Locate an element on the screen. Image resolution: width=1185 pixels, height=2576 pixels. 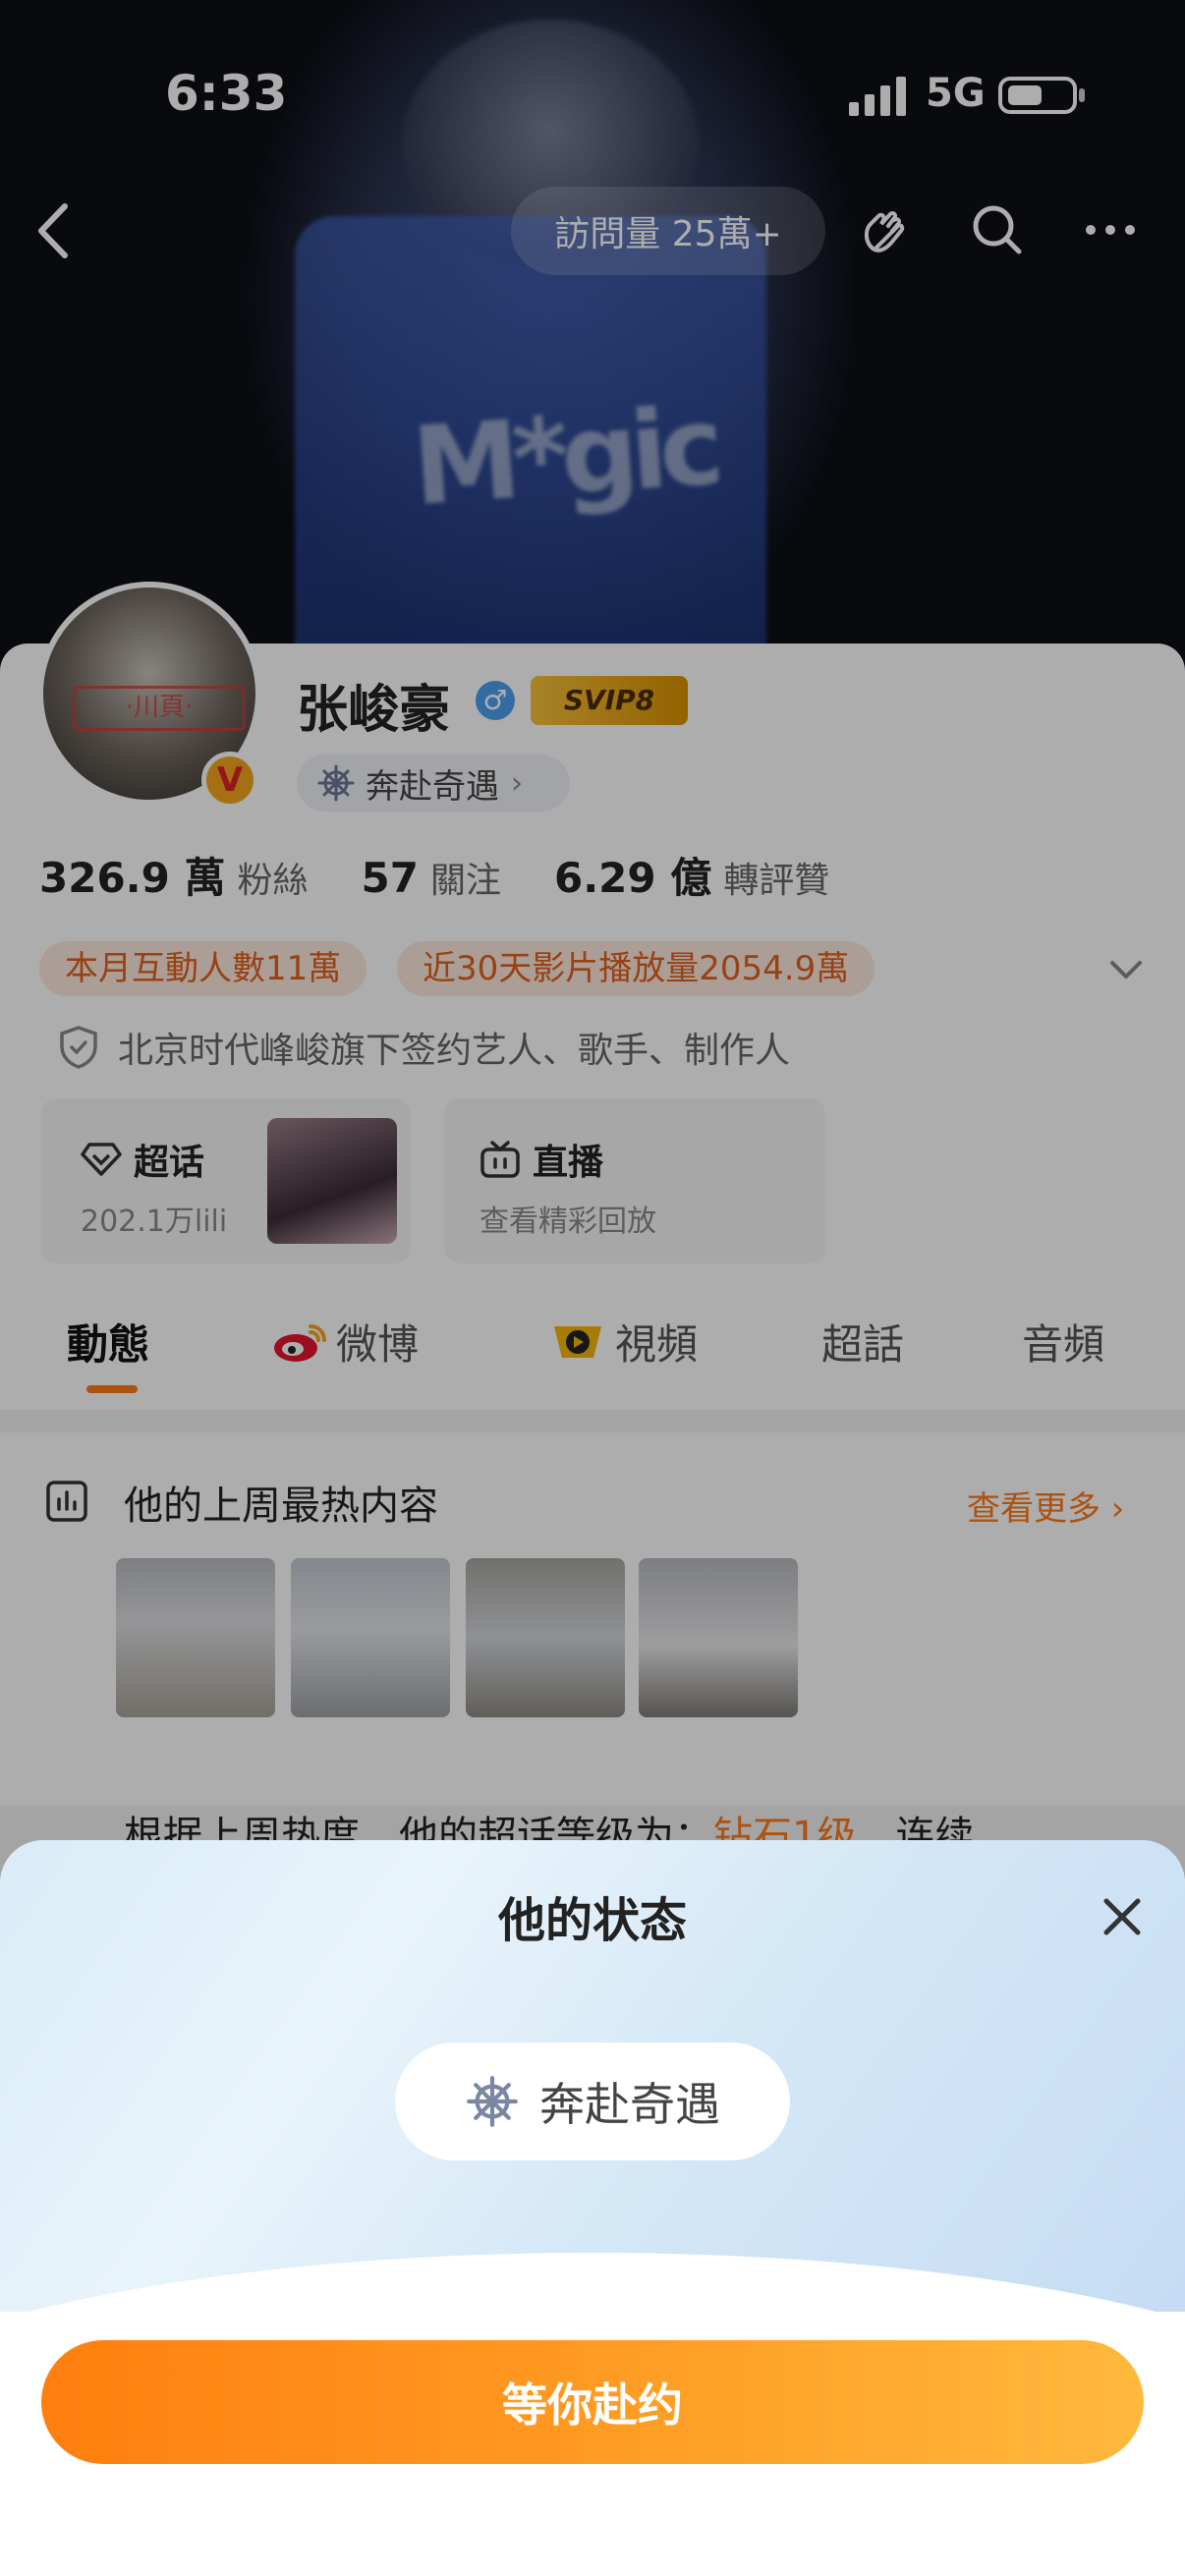
state-pill: 奔赴奇遇 is located at coordinates (592, 2101).